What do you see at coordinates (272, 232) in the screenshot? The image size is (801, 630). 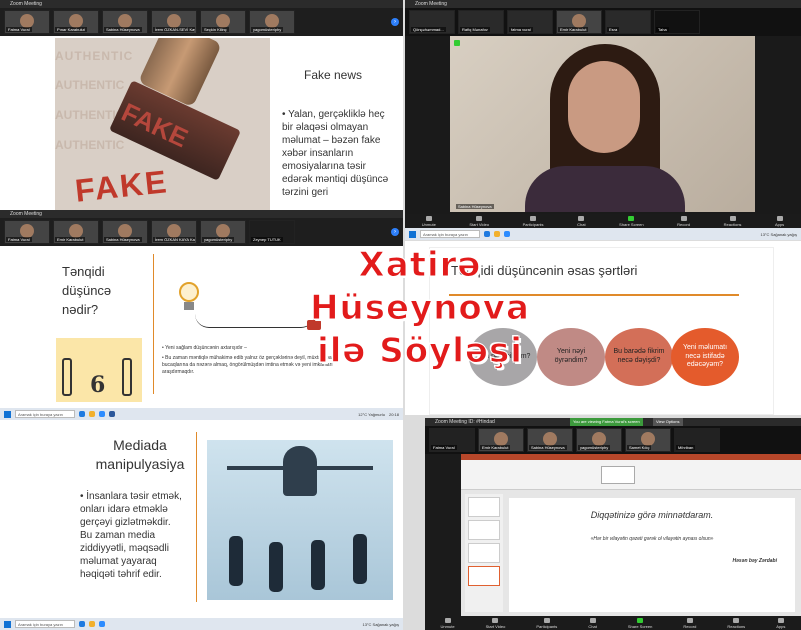 I see `participant-tile: Zeynep TUTUK` at bounding box center [272, 232].